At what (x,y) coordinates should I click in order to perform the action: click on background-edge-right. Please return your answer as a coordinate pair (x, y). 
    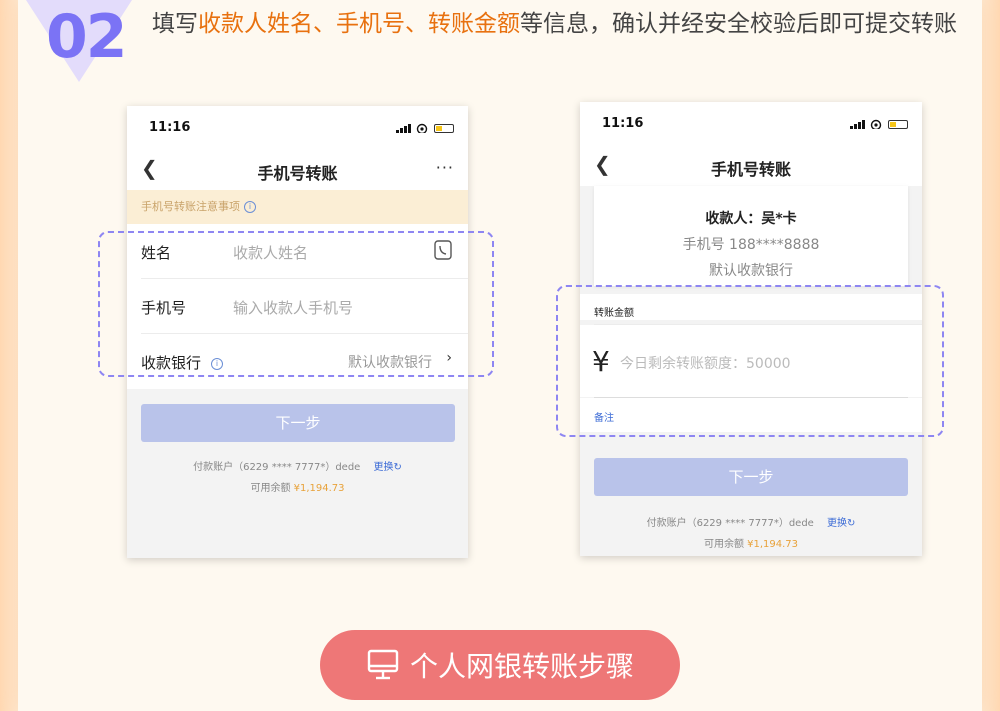
    Looking at the image, I should click on (991, 355).